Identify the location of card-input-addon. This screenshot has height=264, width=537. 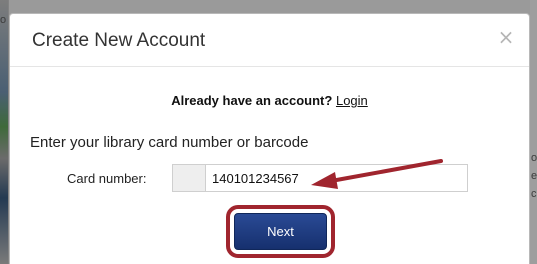
(188, 178).